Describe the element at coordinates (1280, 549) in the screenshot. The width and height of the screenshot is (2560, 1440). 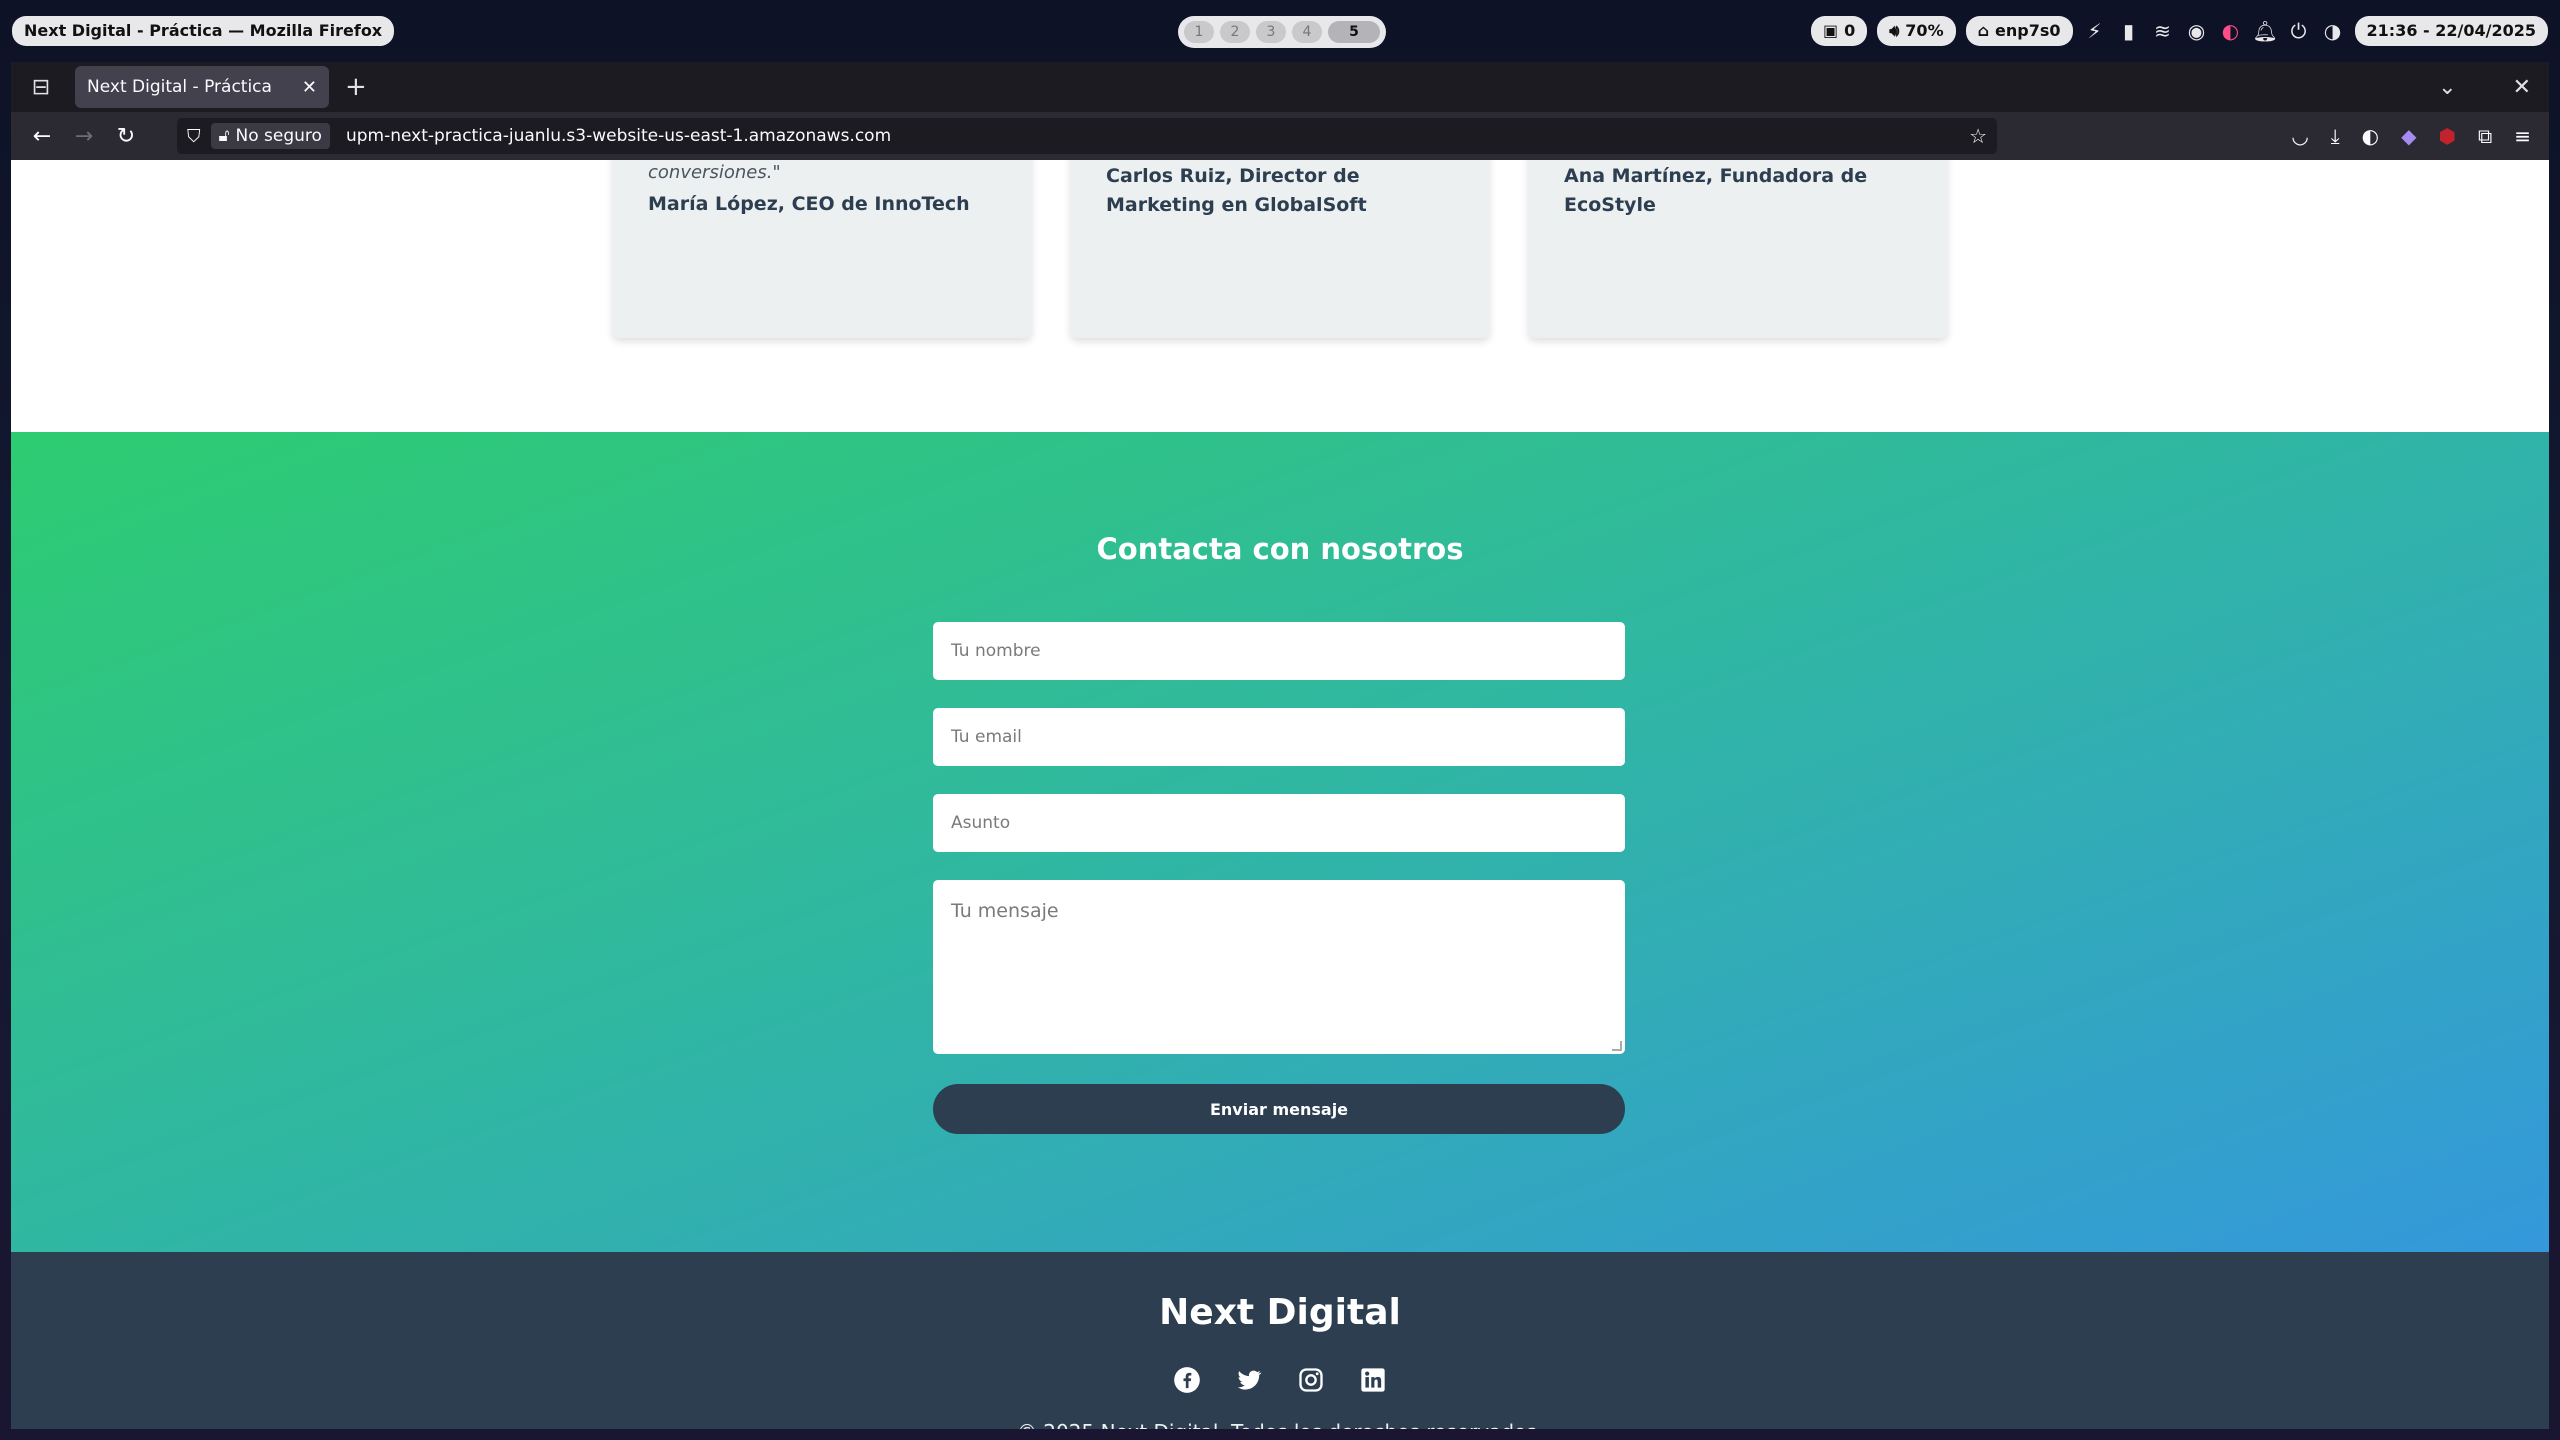
I see `contact-title: Contacta con nosotros` at that location.